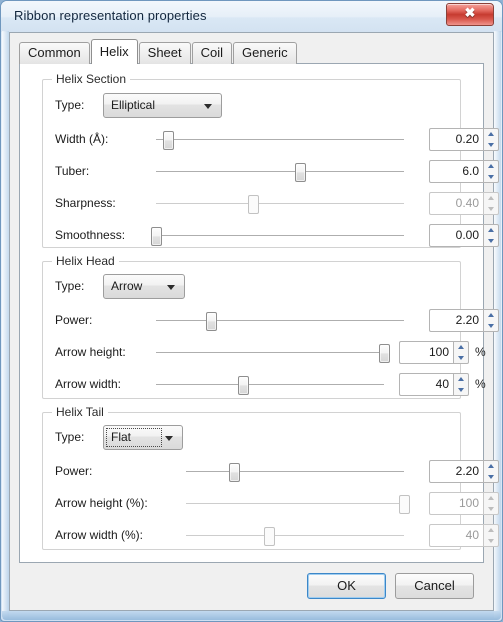  I want to click on label-tail-arrow-height: Arrow height (%):, so click(101, 503).